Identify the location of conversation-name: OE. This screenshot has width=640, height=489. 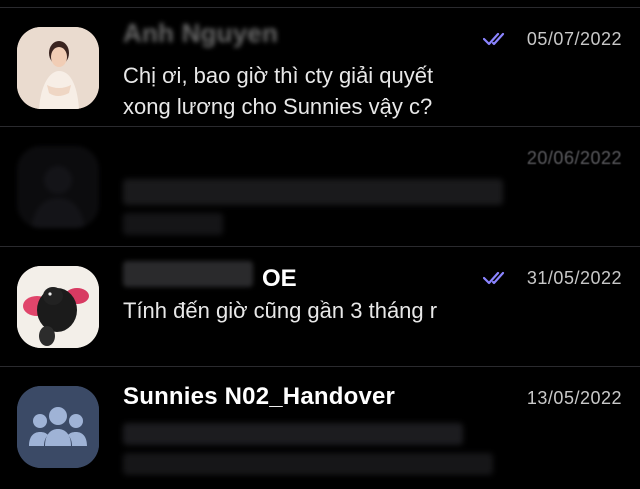
(279, 278).